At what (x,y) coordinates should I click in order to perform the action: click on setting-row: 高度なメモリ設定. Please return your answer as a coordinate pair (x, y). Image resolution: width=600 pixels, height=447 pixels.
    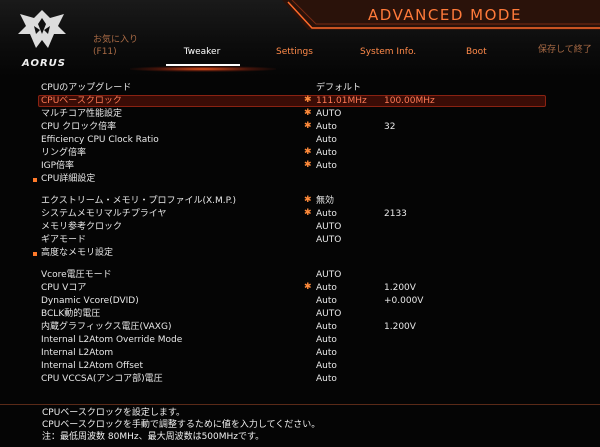
    Looking at the image, I should click on (300, 253).